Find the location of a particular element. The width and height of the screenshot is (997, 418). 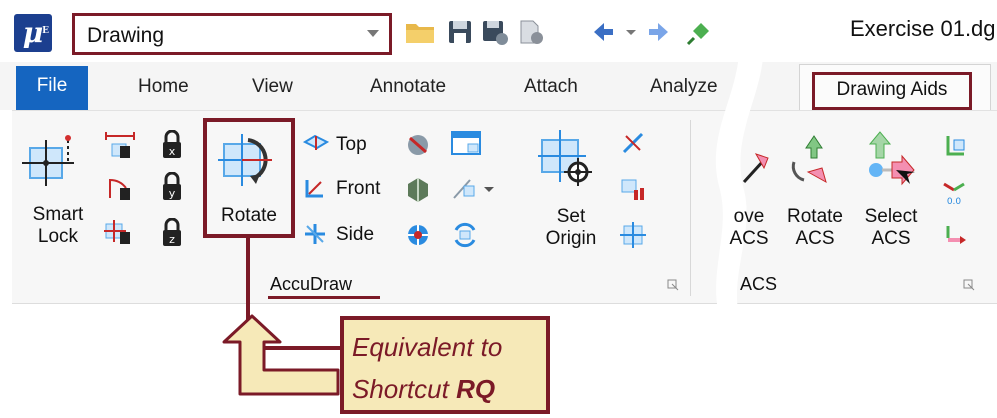

callout-text: Equivalent to Shortcut RQ is located at coordinates (427, 368).